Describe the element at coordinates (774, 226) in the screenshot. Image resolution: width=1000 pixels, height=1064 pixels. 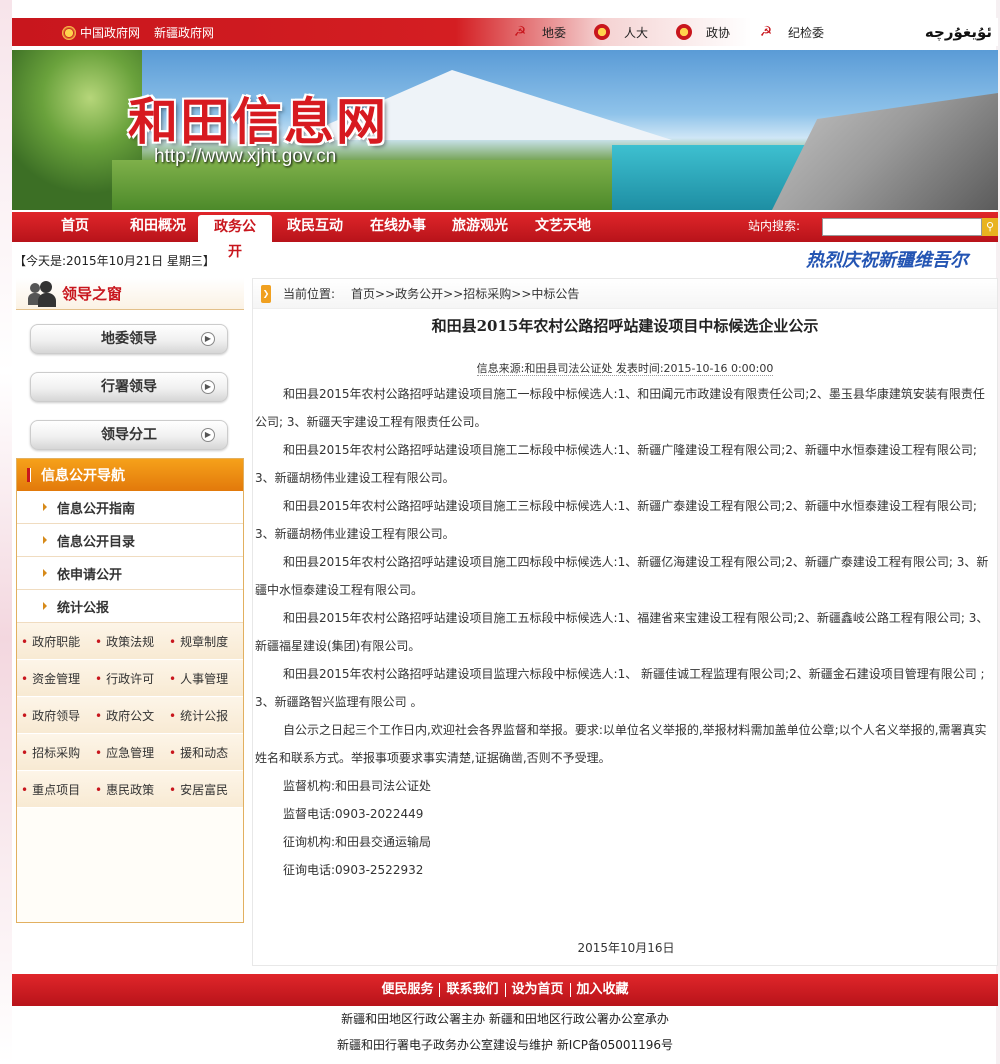
I see `site-search-label: 站内搜索:` at that location.